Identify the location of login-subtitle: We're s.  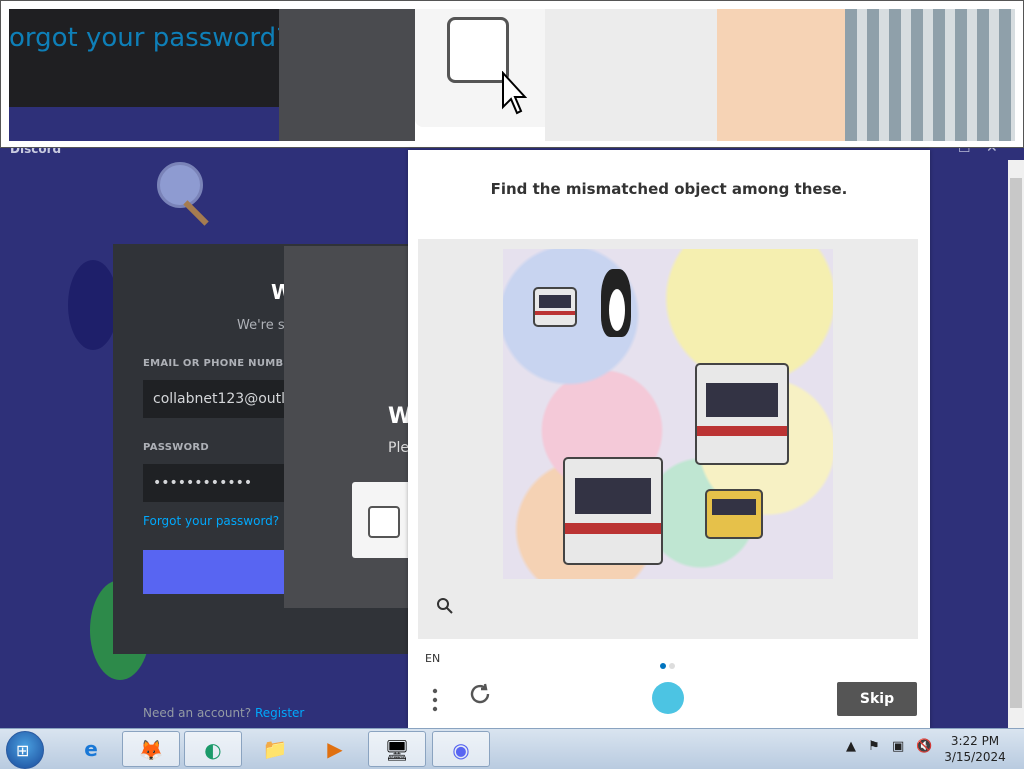
(261, 325).